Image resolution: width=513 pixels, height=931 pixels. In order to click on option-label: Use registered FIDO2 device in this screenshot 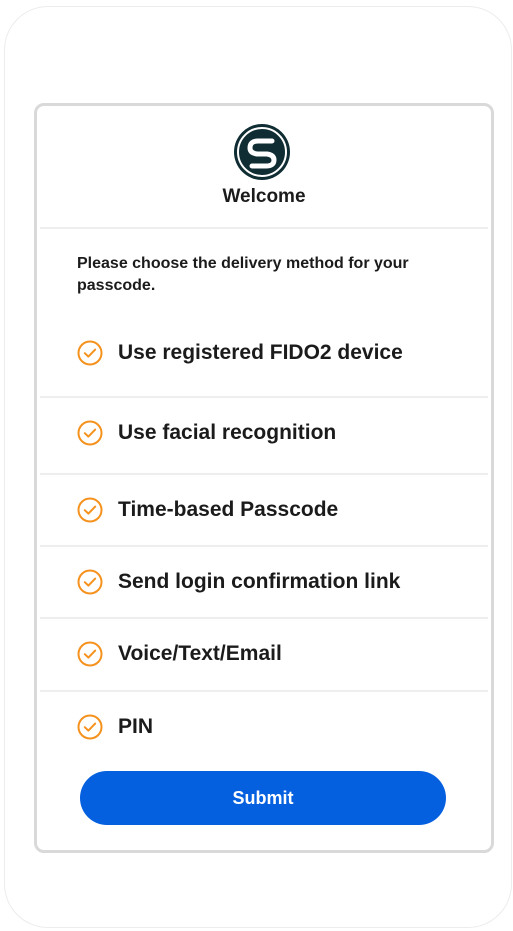, I will do `click(260, 352)`.